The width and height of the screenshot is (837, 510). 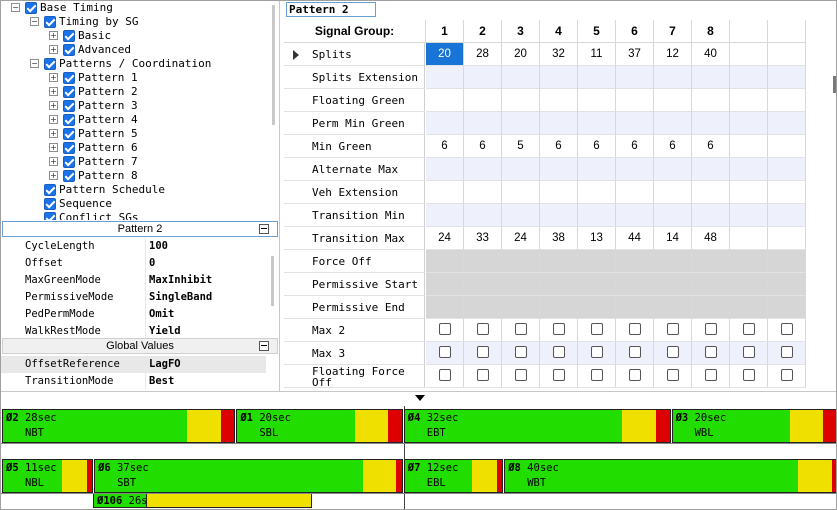 I want to click on phase-bar: Ø2 28sec NBT, so click(x=119, y=426).